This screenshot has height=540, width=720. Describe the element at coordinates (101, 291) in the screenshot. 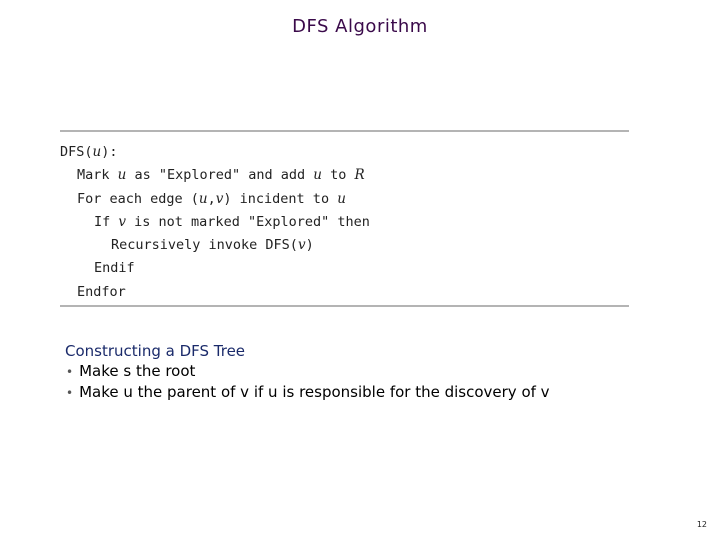

I see `code-text: Endfor` at that location.